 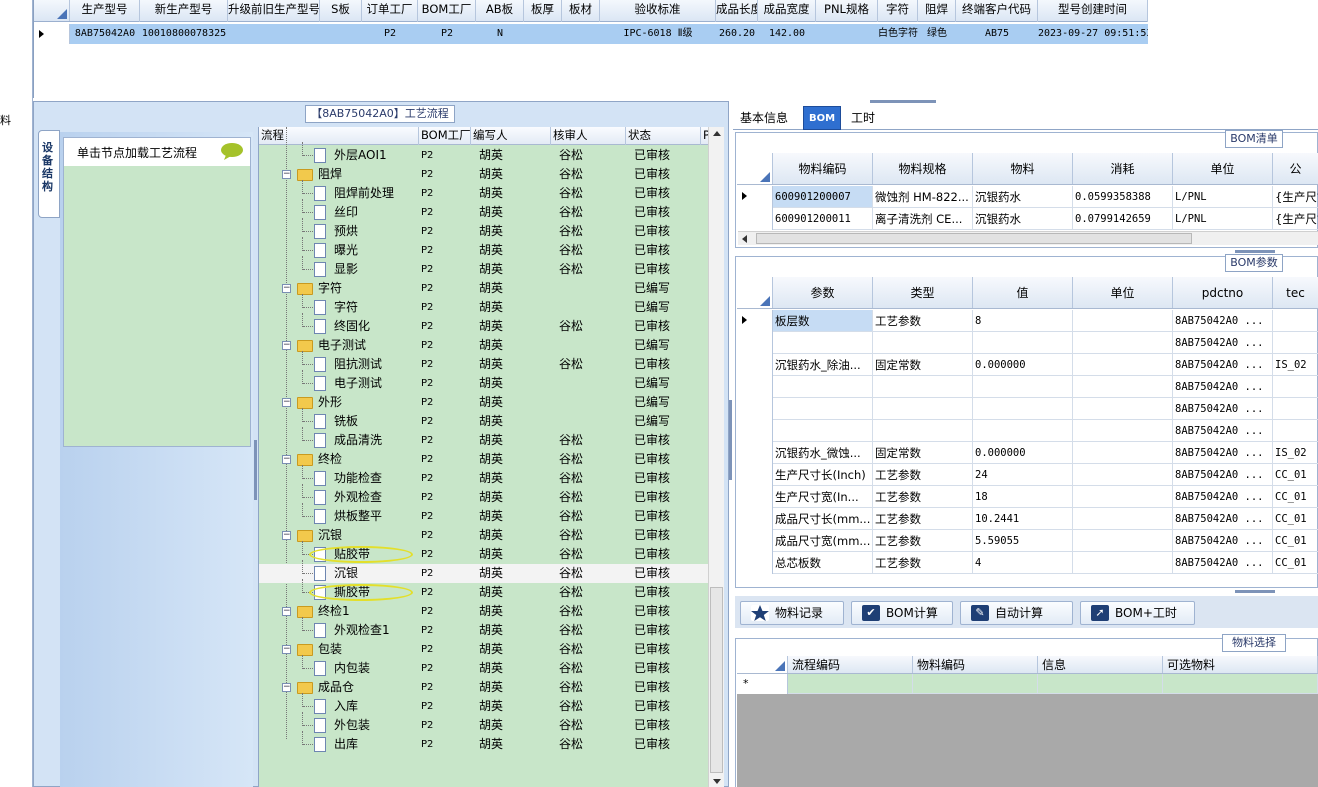 What do you see at coordinates (484, 381) in the screenshot?
I see `tree-row: 电子测试 P2 胡英 已编写` at bounding box center [484, 381].